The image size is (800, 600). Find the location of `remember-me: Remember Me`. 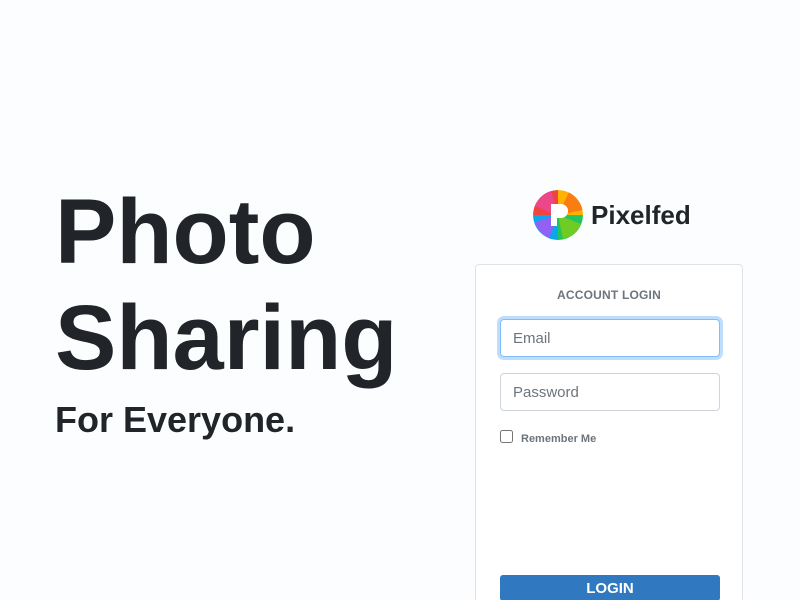

remember-me: Remember Me is located at coordinates (548, 437).